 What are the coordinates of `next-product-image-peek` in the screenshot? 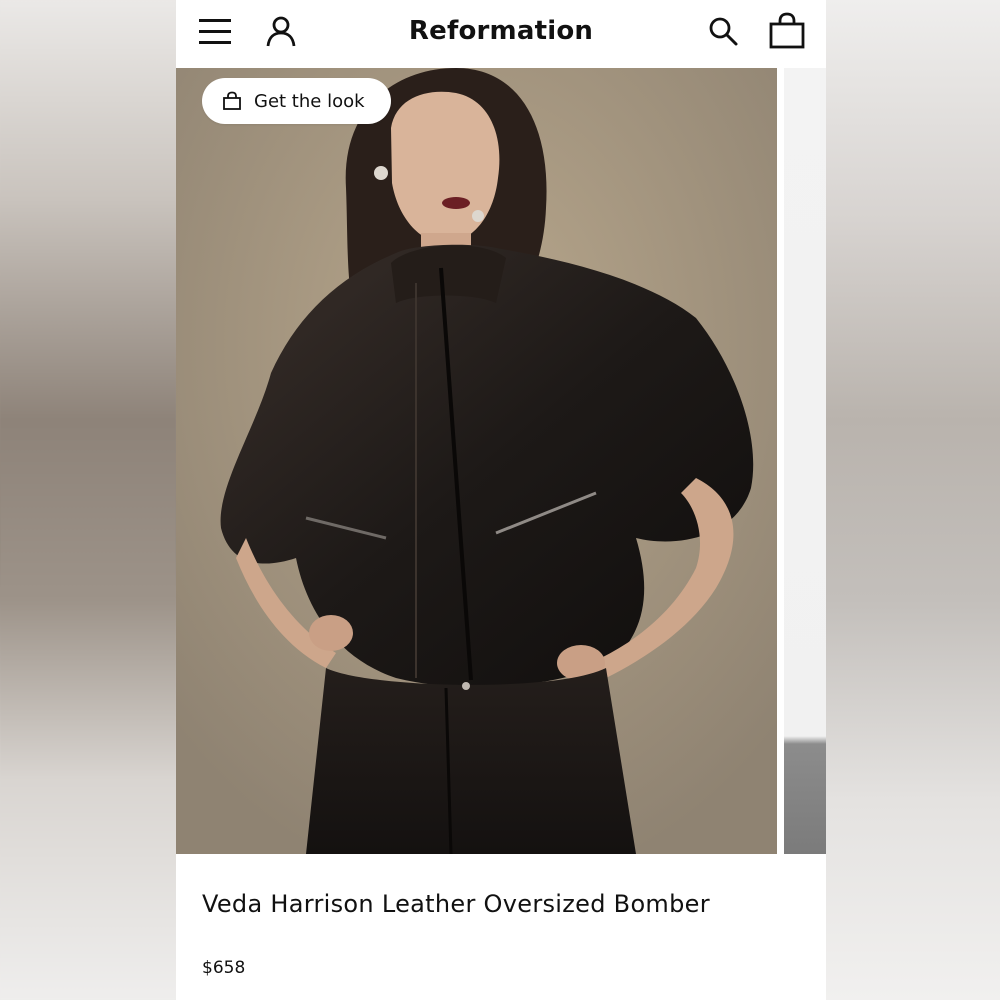 It's located at (805, 461).